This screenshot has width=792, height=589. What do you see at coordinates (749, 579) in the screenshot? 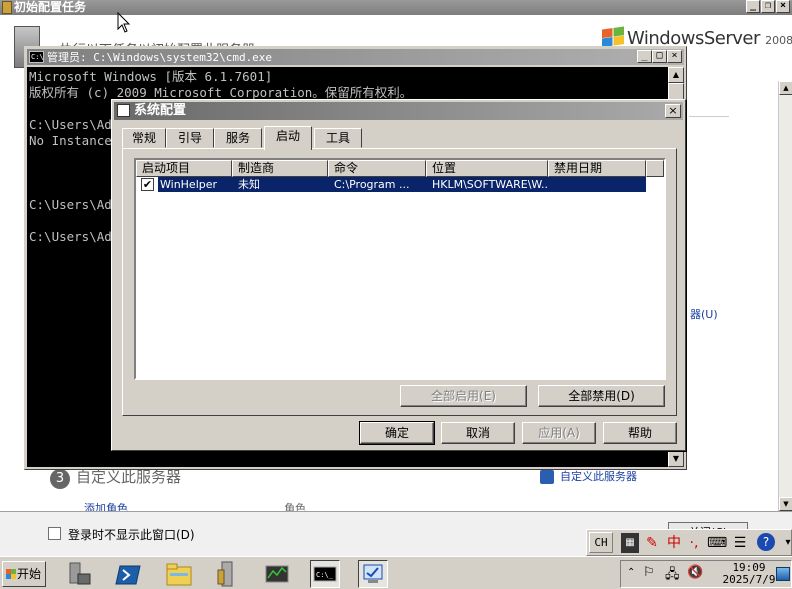
I see `clock-date: 2025/7/9` at bounding box center [749, 579].